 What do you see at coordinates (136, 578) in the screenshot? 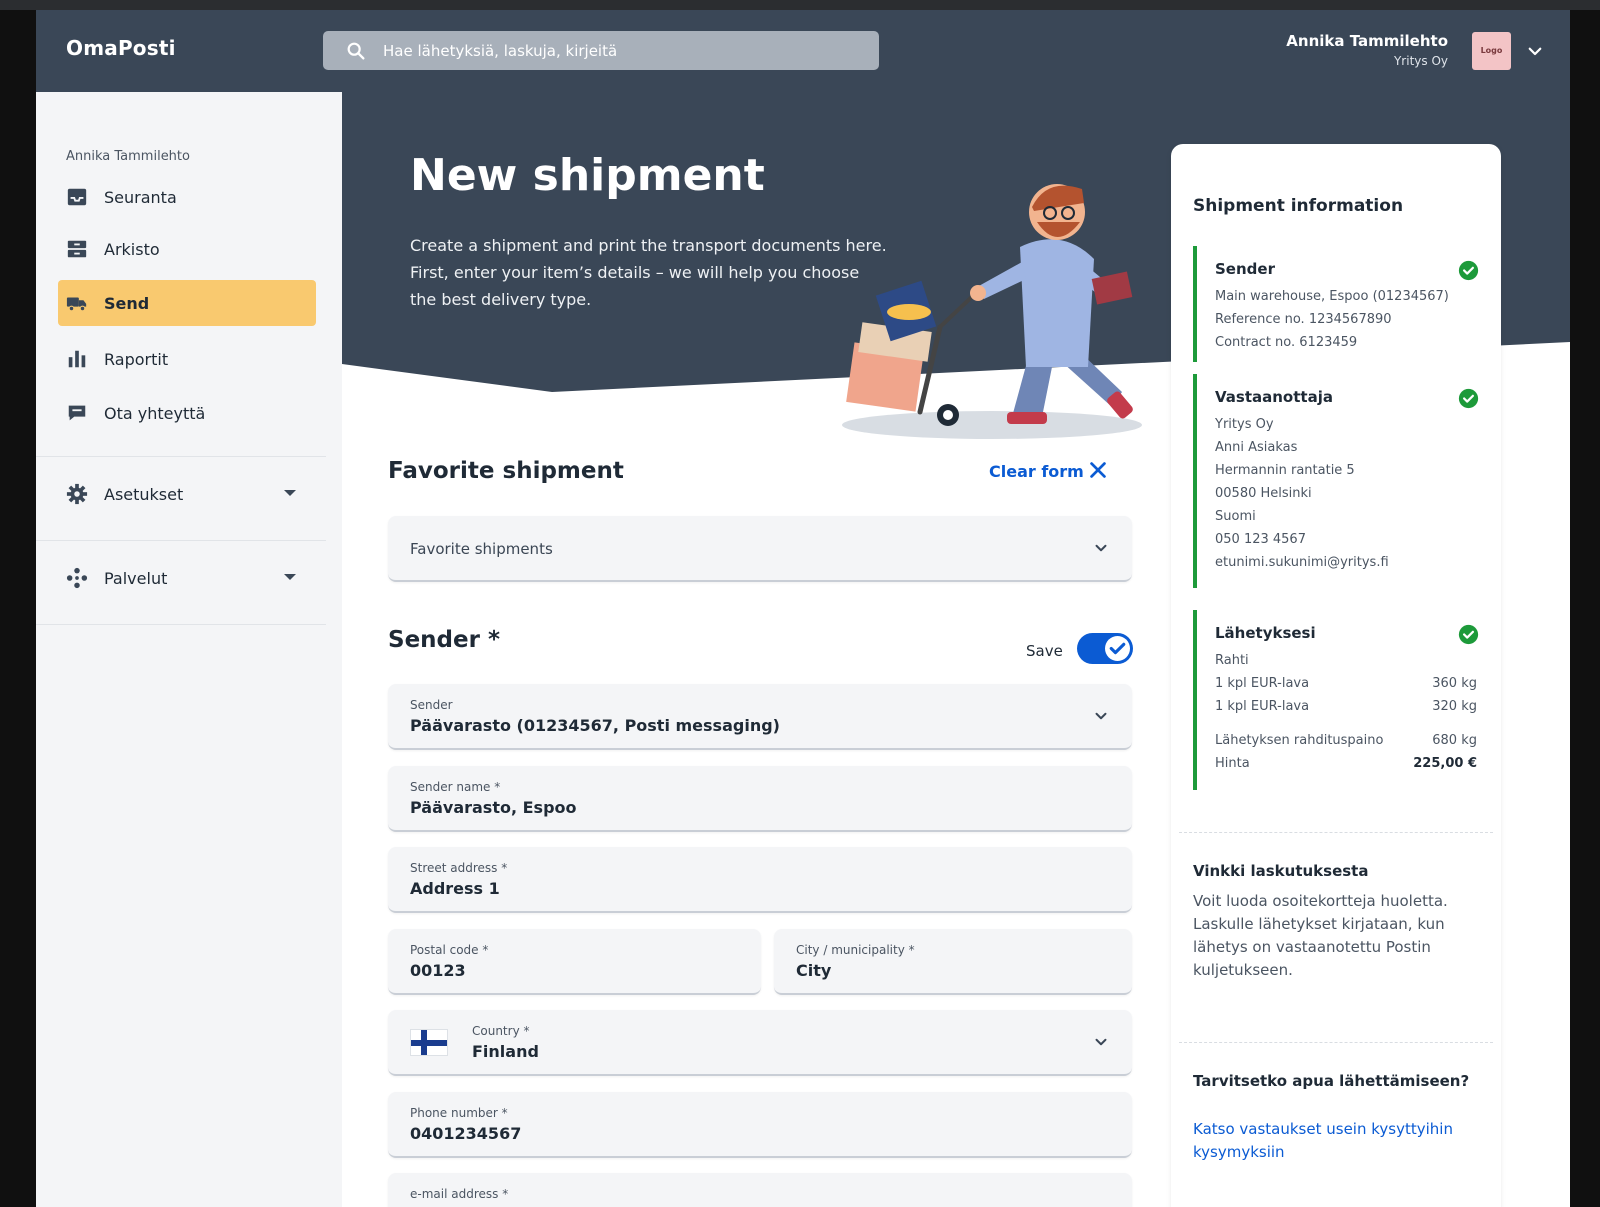
I see `sidebar-item-label: Palvelut` at bounding box center [136, 578].